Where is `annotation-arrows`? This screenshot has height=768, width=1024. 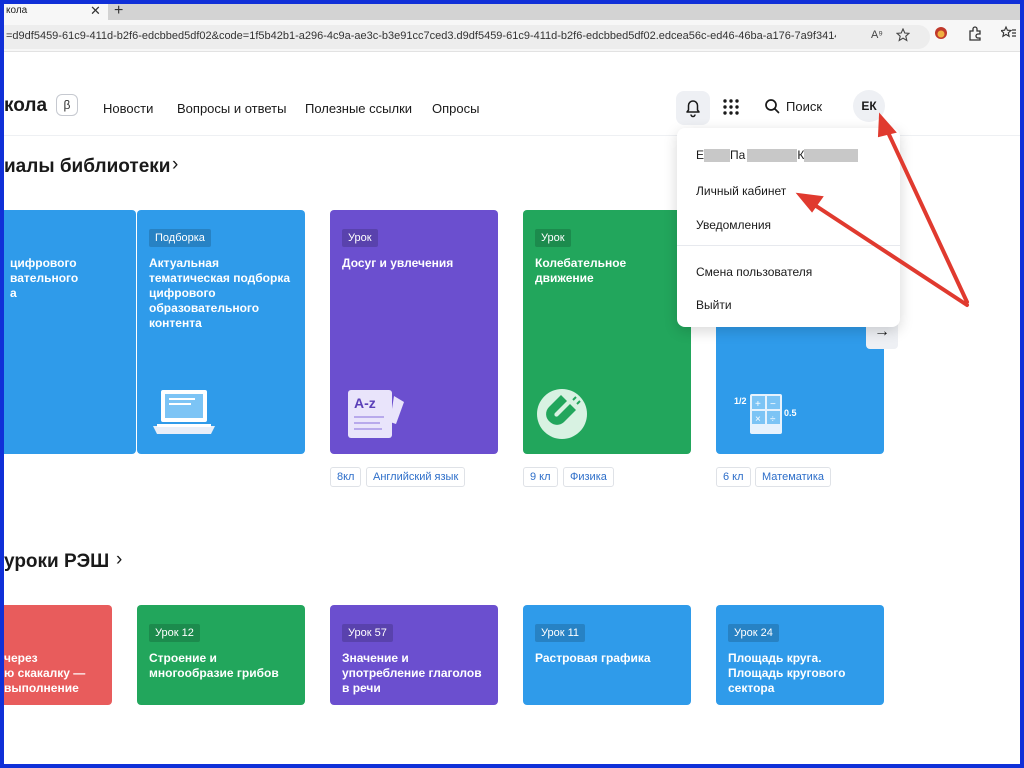
annotation-arrows is located at coordinates (882, 209).